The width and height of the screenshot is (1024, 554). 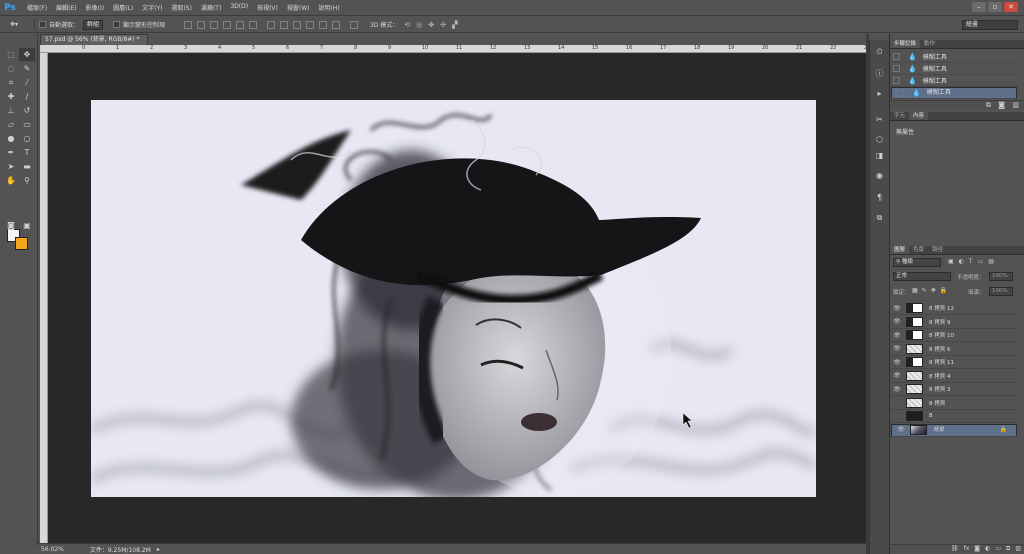 I want to click on fill-field: 100%, so click(x=1001, y=291).